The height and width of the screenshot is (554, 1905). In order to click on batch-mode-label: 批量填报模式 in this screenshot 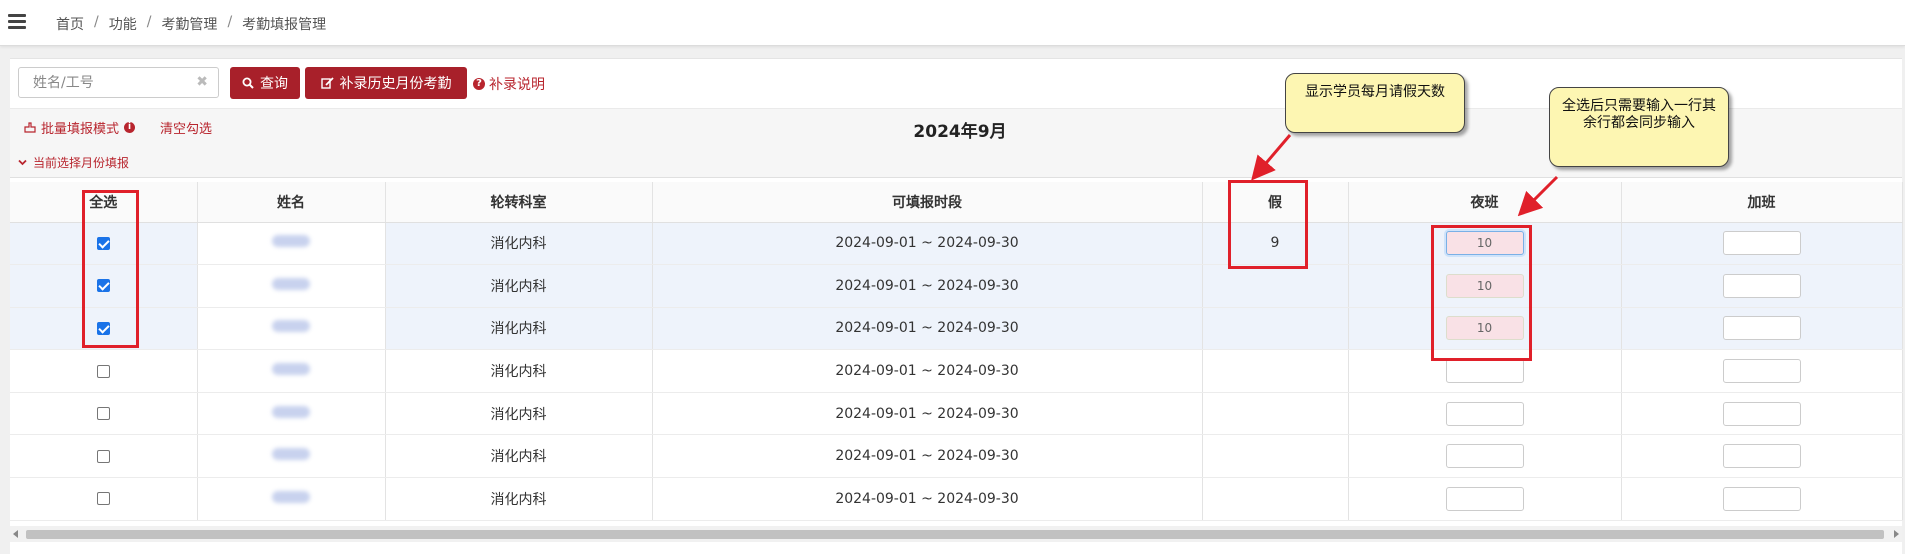, I will do `click(80, 129)`.